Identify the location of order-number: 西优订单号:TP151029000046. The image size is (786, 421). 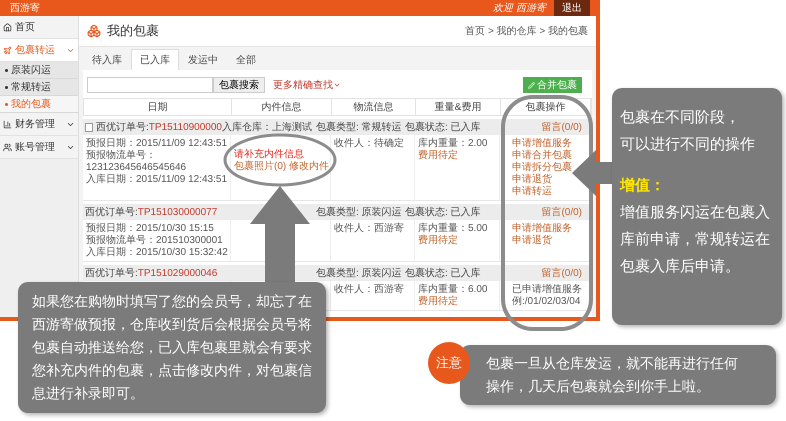
(151, 273).